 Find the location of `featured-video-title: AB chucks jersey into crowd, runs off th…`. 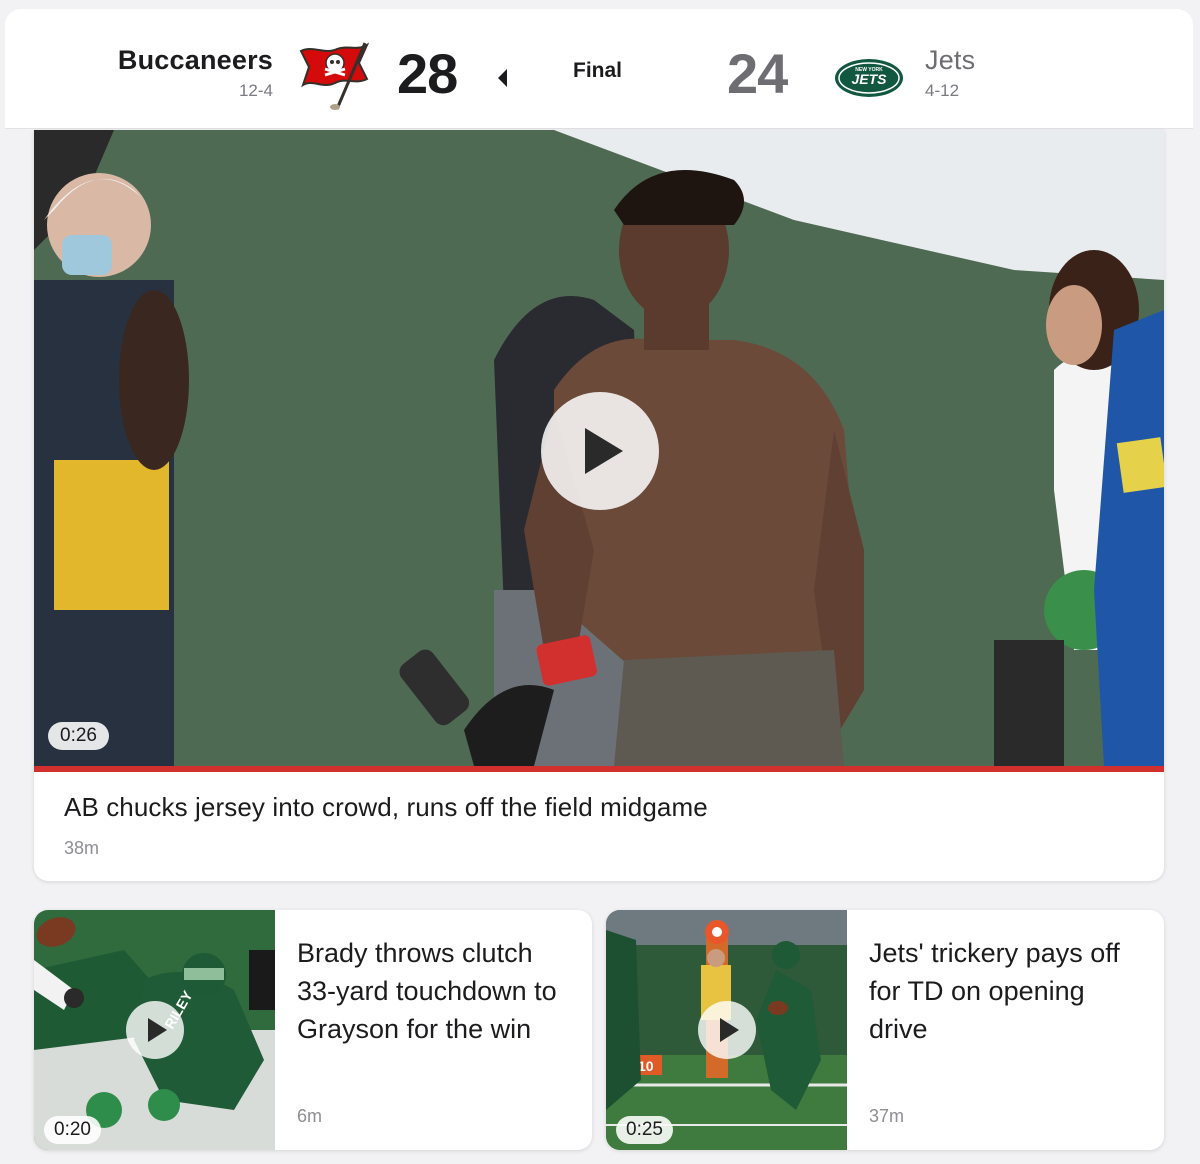

featured-video-title: AB chucks jersey into crowd, runs off th… is located at coordinates (386, 807).